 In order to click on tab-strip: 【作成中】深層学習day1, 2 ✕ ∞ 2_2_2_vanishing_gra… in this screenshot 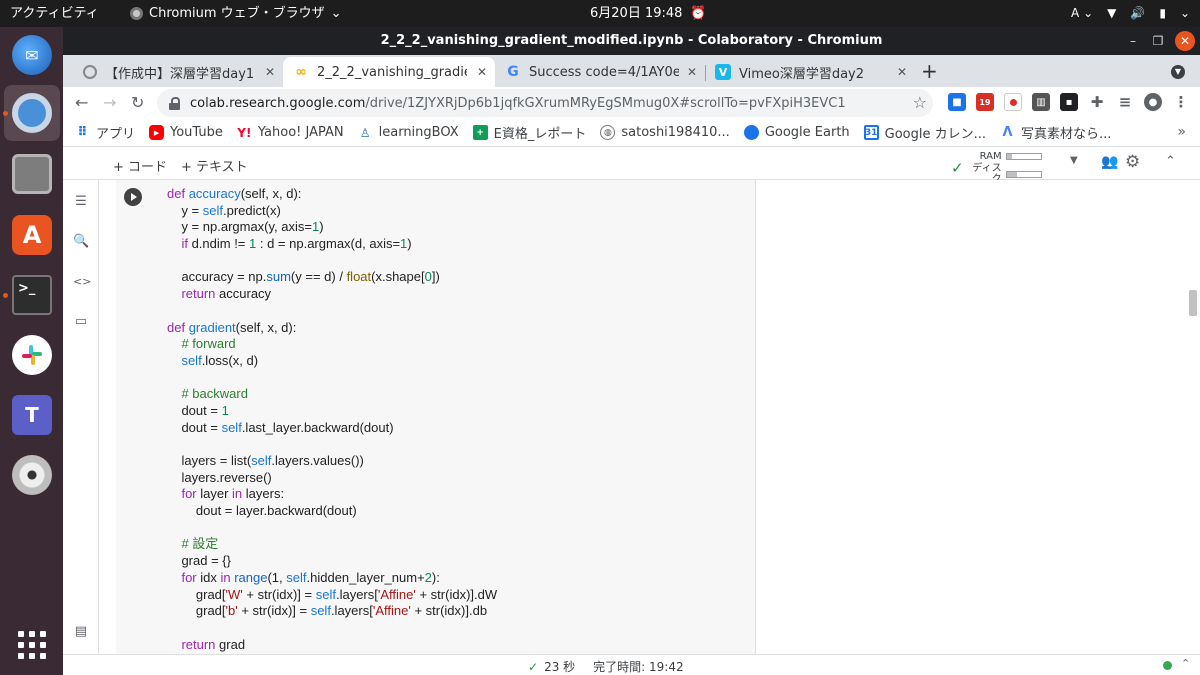, I will do `click(631, 71)`.